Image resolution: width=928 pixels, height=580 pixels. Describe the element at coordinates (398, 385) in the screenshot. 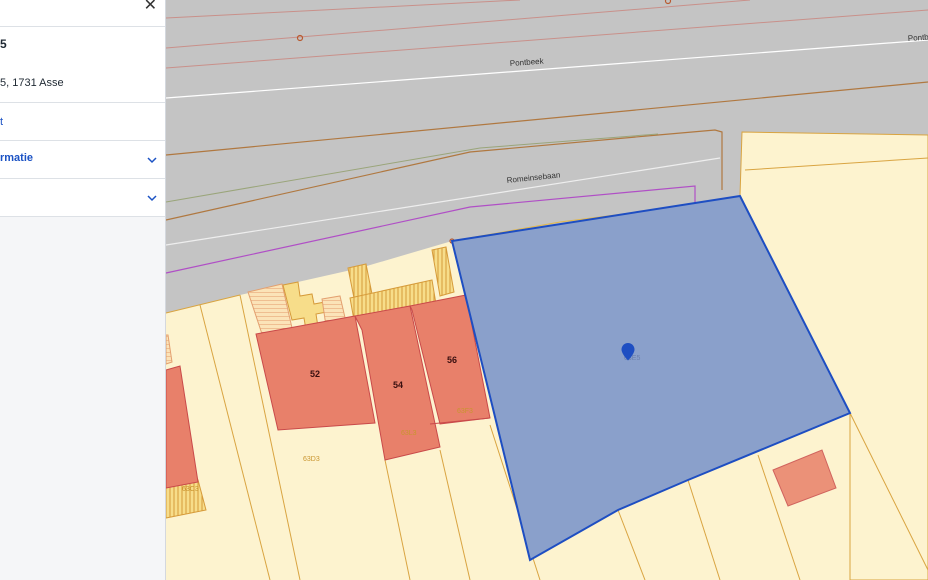

I see `house-number-label: 54` at that location.